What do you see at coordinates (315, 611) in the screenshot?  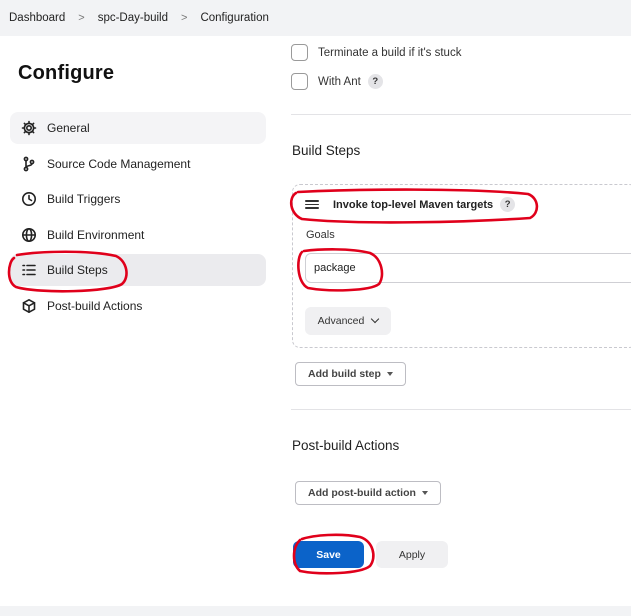 I see `footer-bar` at bounding box center [315, 611].